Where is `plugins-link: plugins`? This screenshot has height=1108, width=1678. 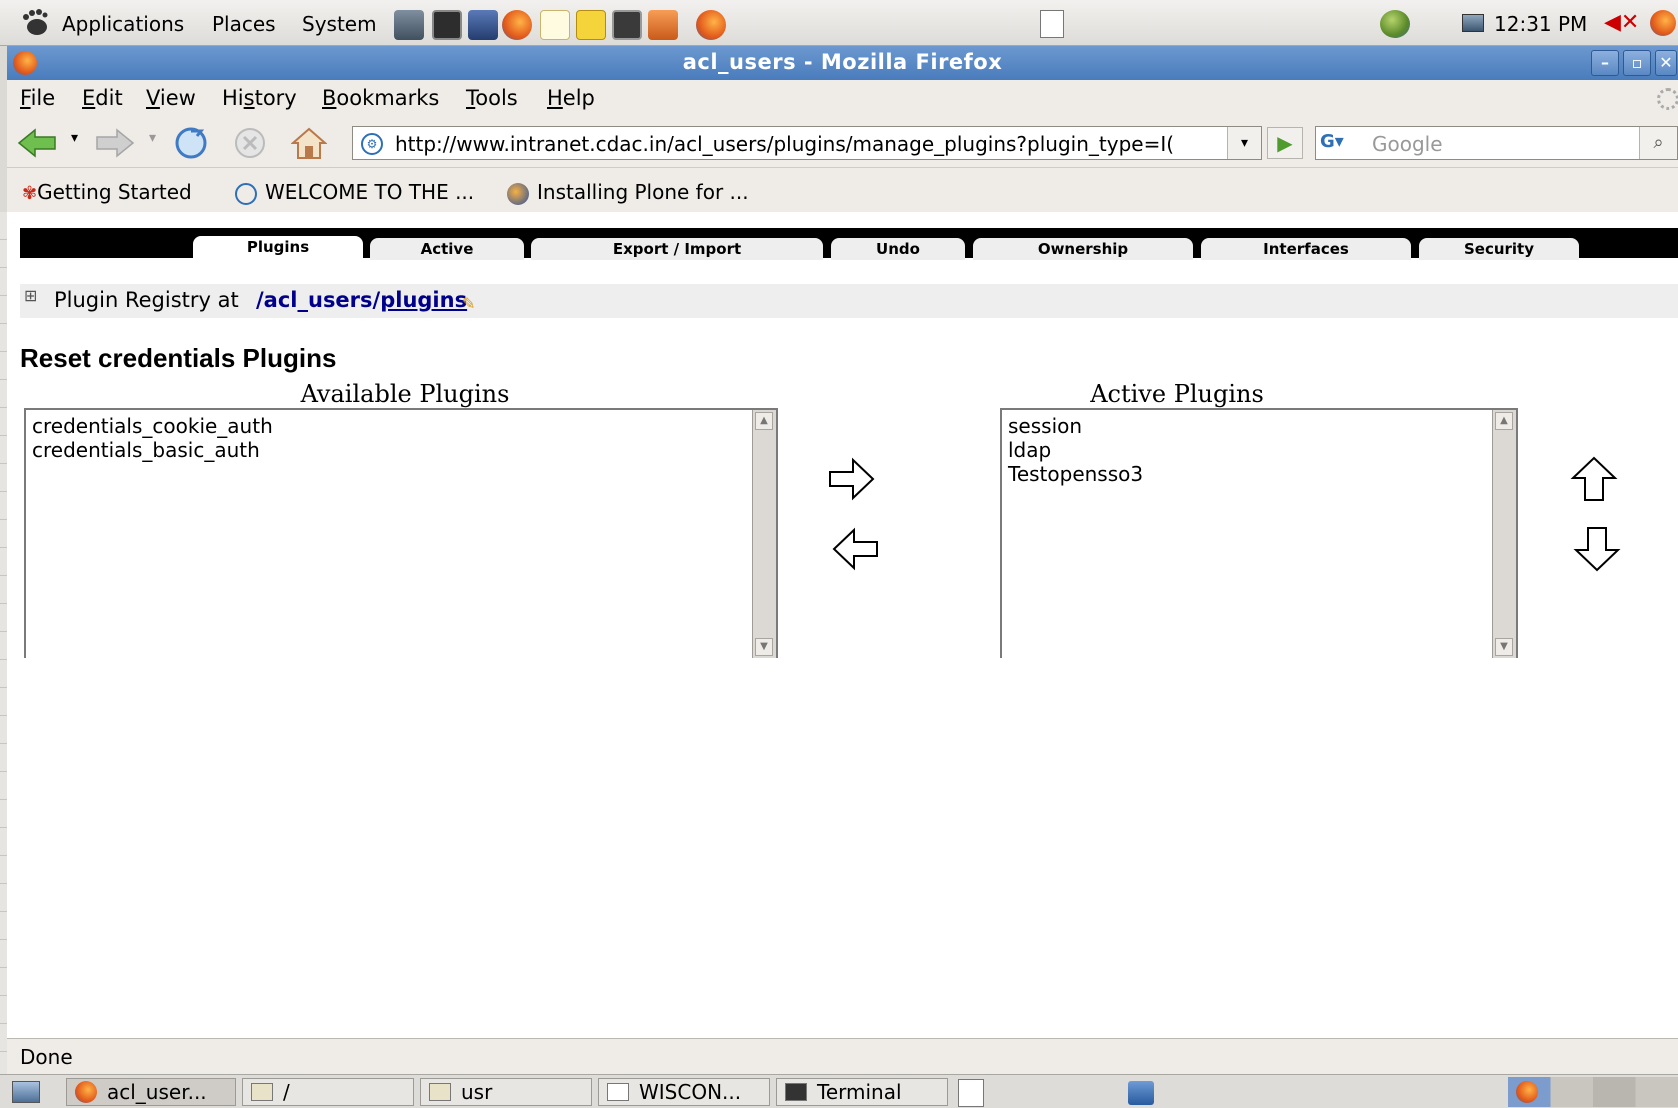 plugins-link: plugins is located at coordinates (423, 300).